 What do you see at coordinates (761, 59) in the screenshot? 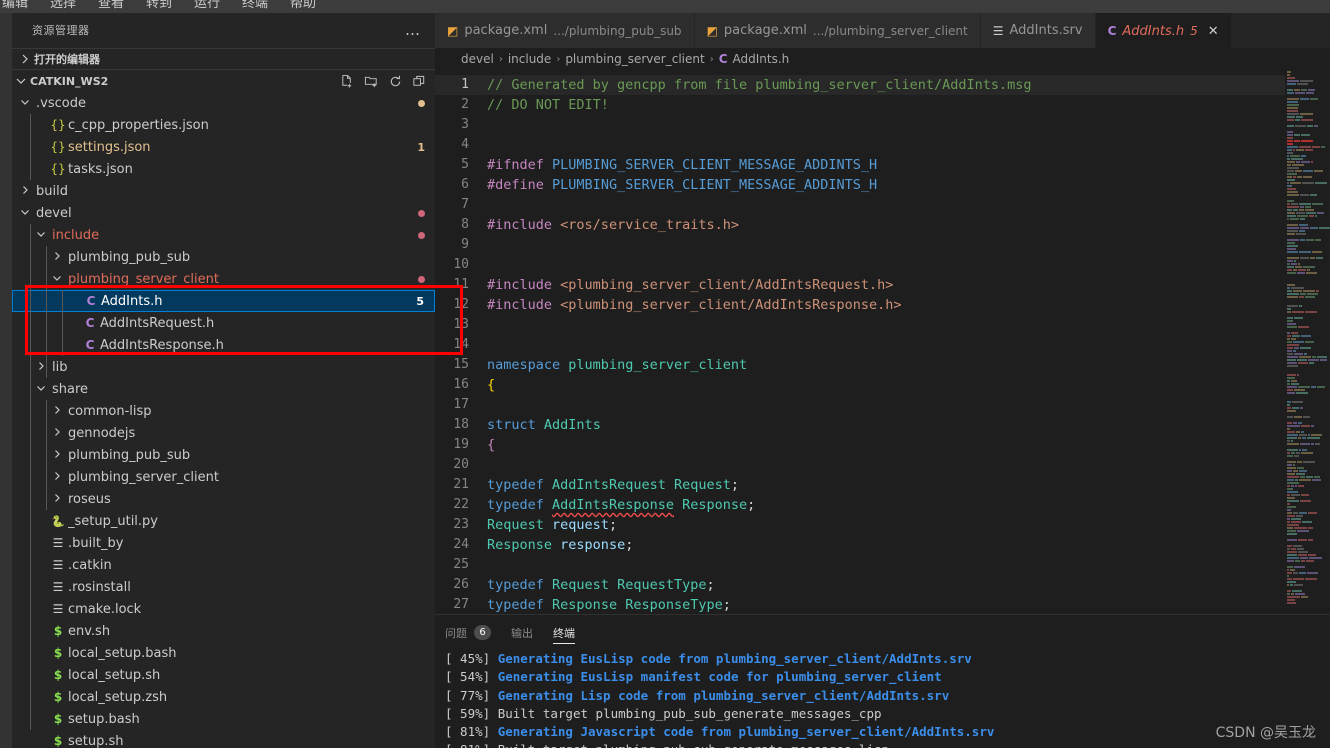
I see `breadcrumb-segment: AddInts.h` at bounding box center [761, 59].